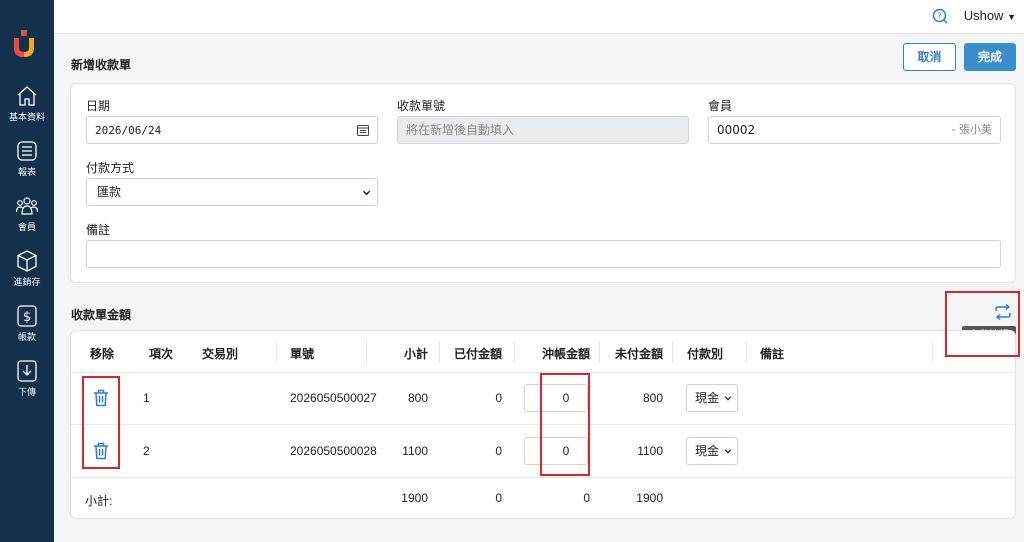  What do you see at coordinates (565, 424) in the screenshot?
I see `offset-column-highlight` at bounding box center [565, 424].